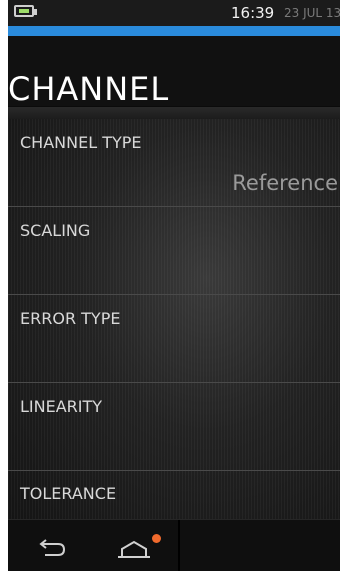 The image size is (342, 571). Describe the element at coordinates (68, 493) in the screenshot. I see `menu-item-label: TOLERANCE` at that location.